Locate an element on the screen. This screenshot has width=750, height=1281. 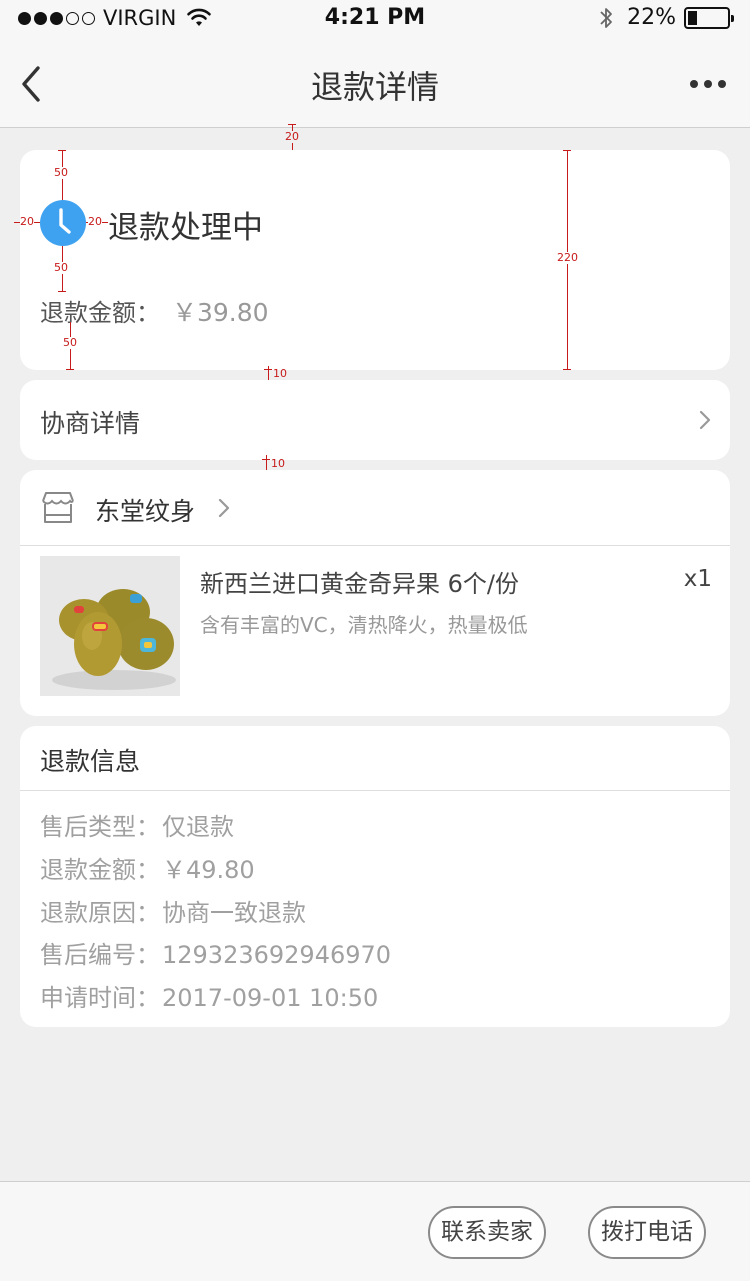
info-value: 仅退款 is located at coordinates (198, 827).